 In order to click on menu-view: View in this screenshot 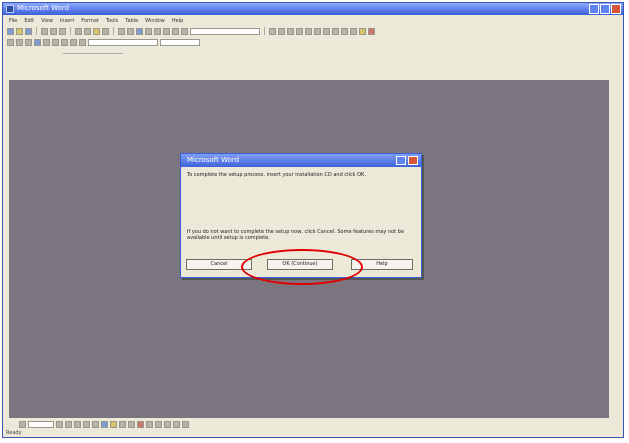, I will do `click(47, 21)`.